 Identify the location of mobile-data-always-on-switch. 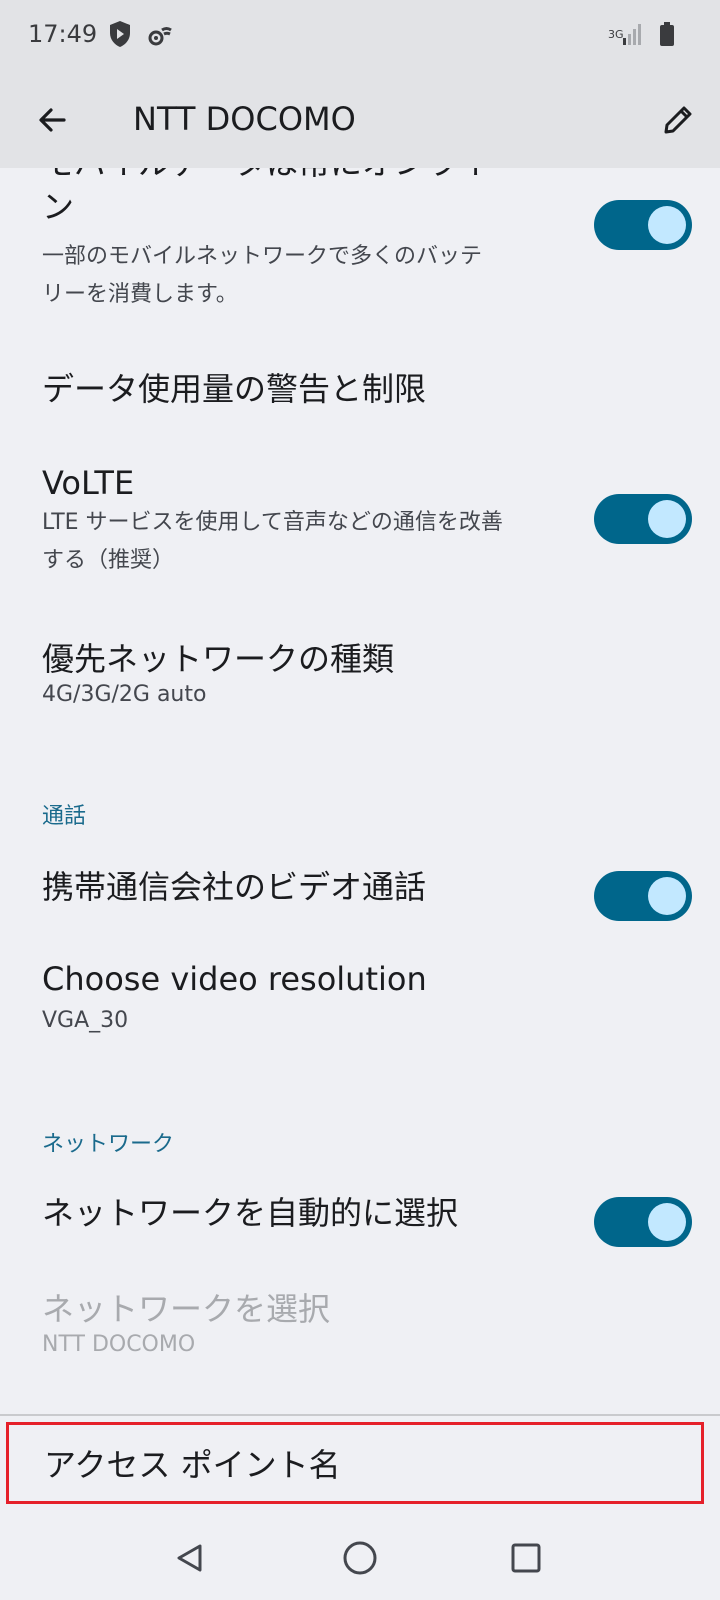
(643, 225).